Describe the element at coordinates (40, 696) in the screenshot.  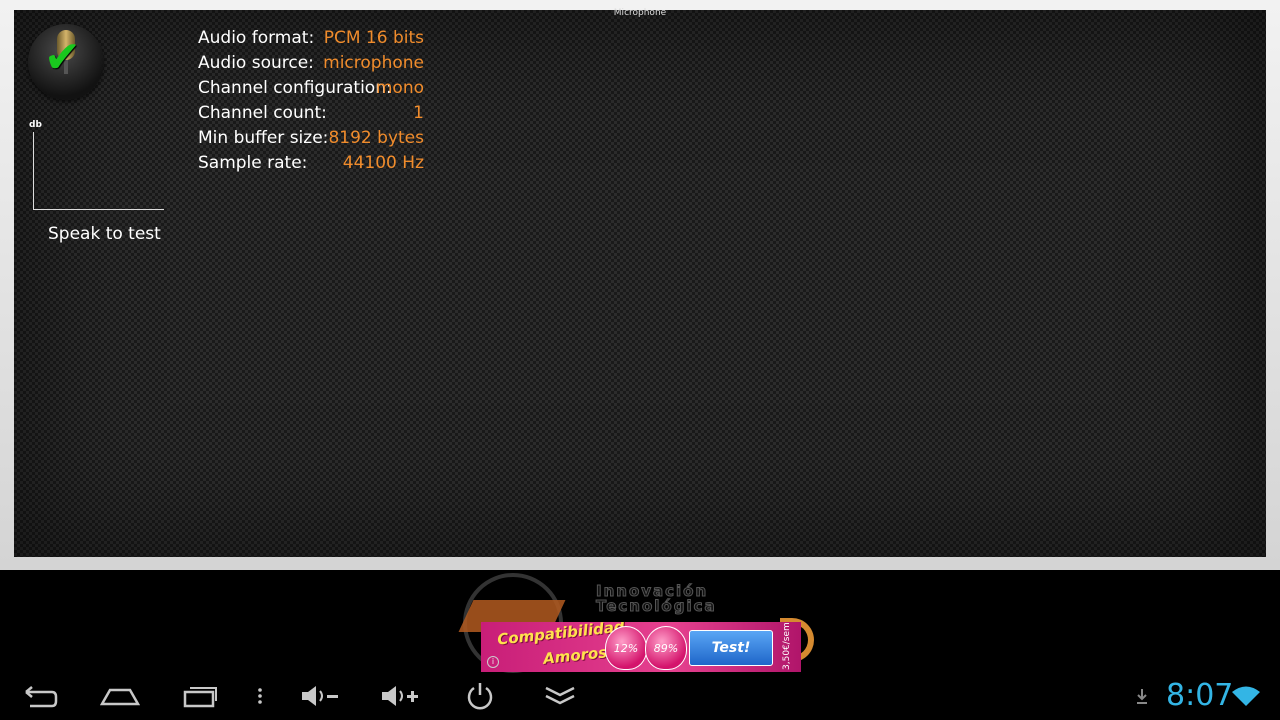
I see `back-icon` at that location.